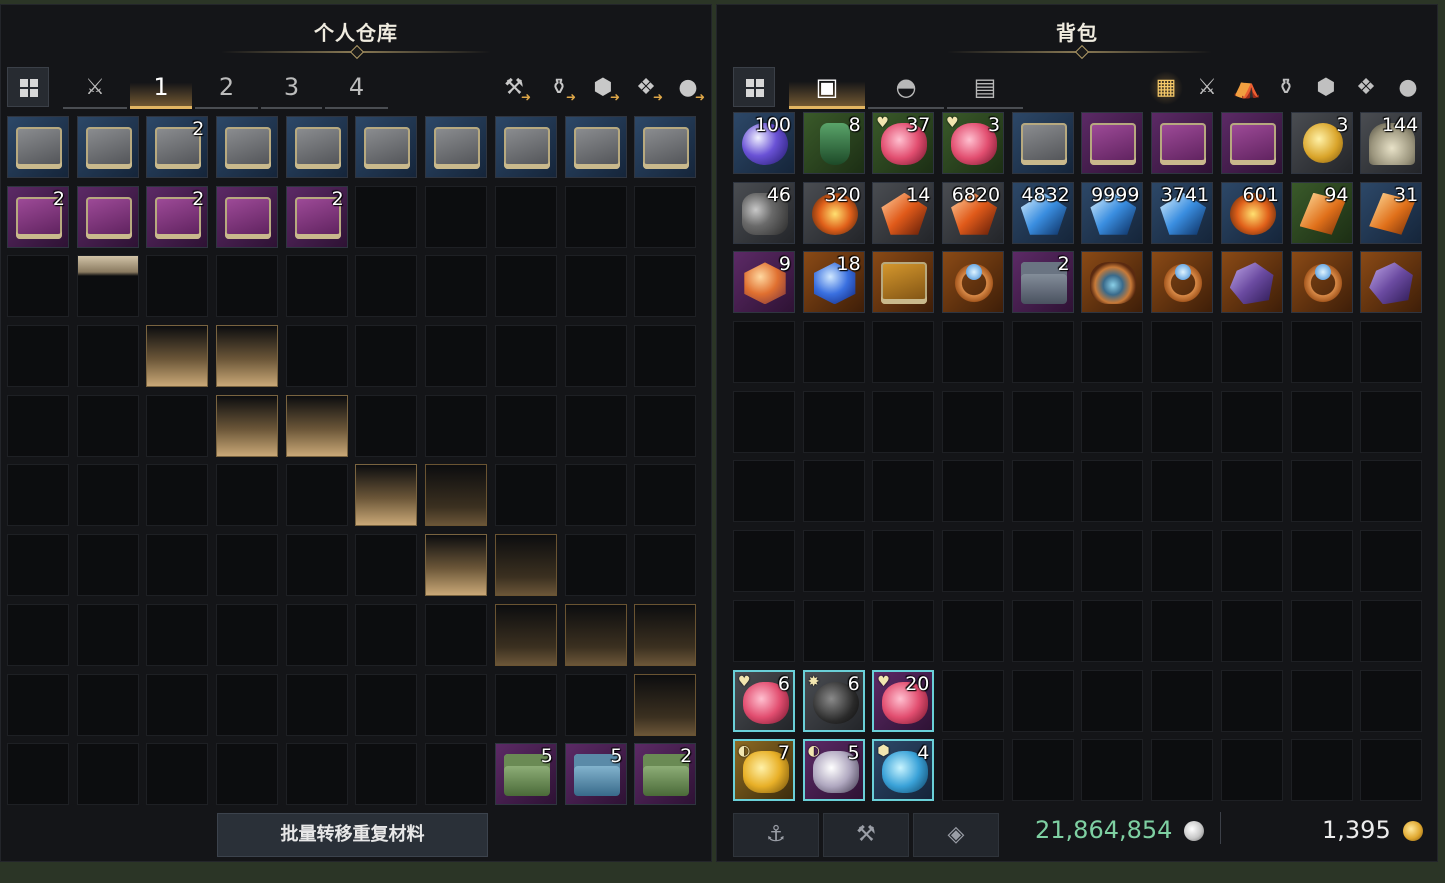 The height and width of the screenshot is (883, 1445). Describe the element at coordinates (1321, 212) in the screenshot. I see `backpack-slot: 94` at that location.